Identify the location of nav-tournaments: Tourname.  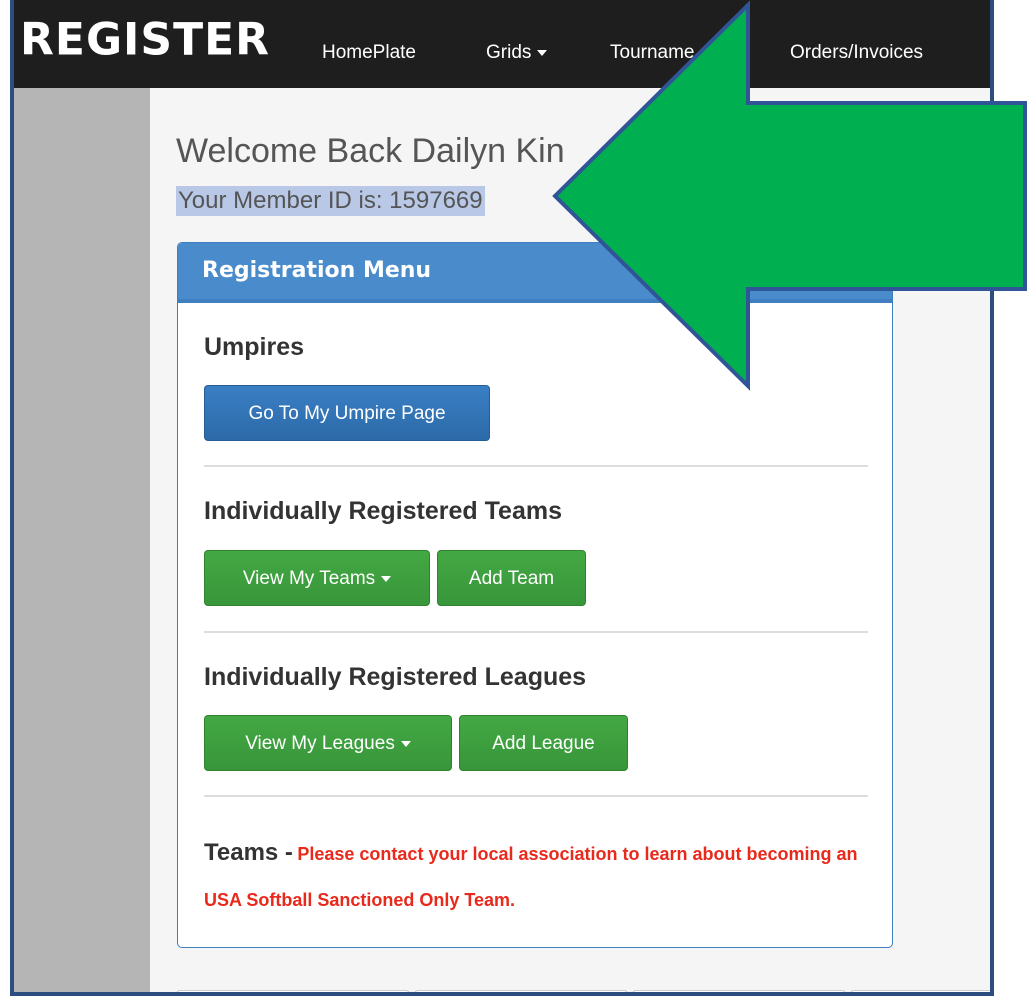
(652, 53).